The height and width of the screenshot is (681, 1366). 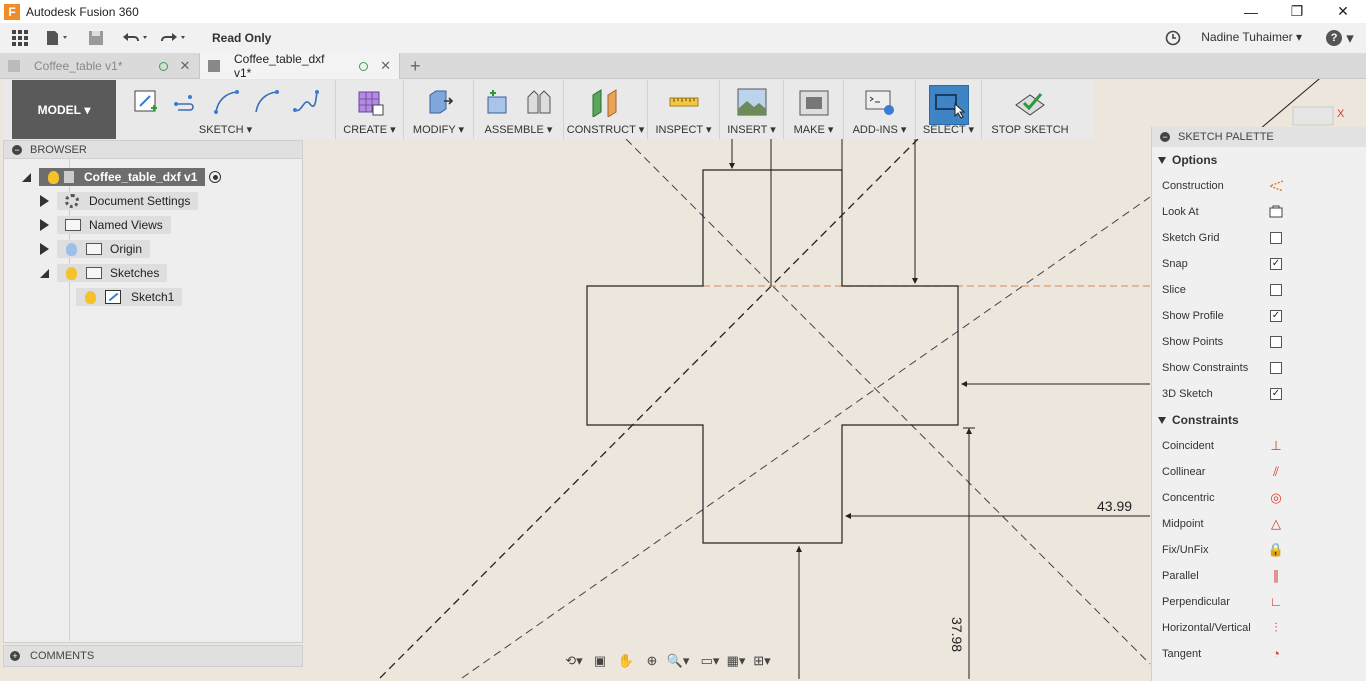 I want to click on option-construction: Construction, so click(x=1259, y=186).